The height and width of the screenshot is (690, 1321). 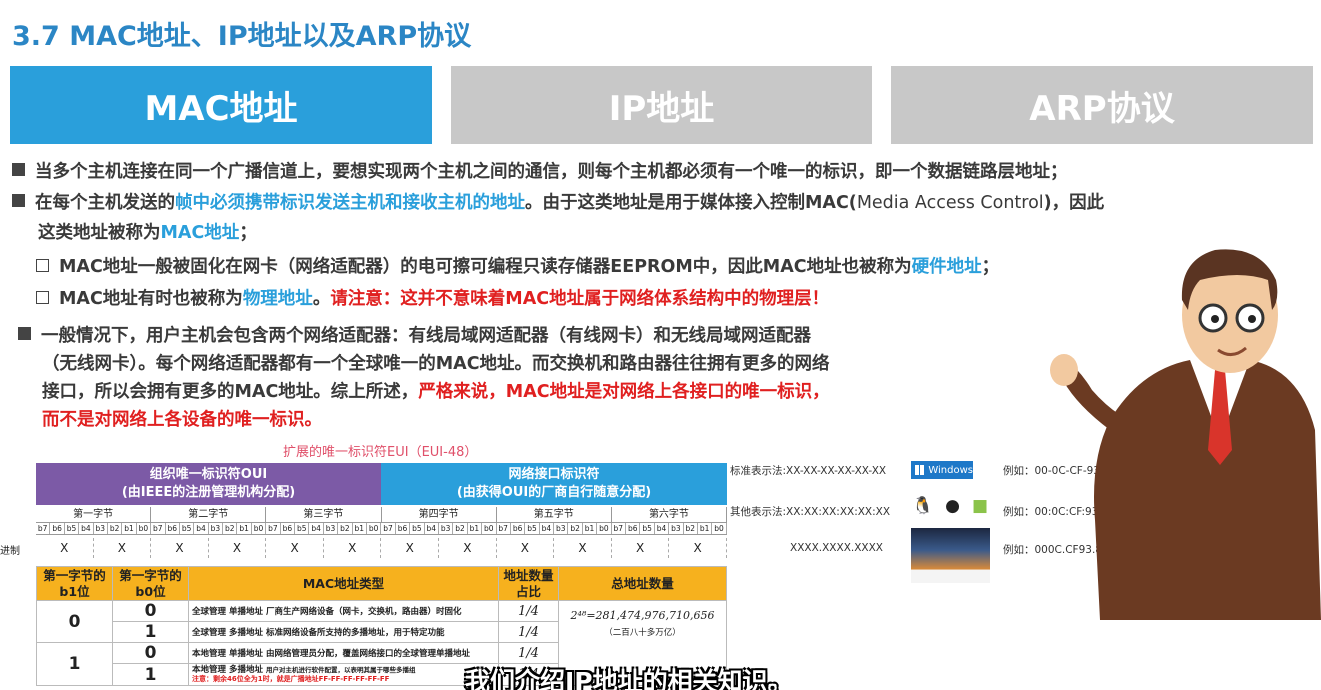 I want to click on video-subtitle: 我们介绍IP地址的相关知识。, so click(x=629, y=678).